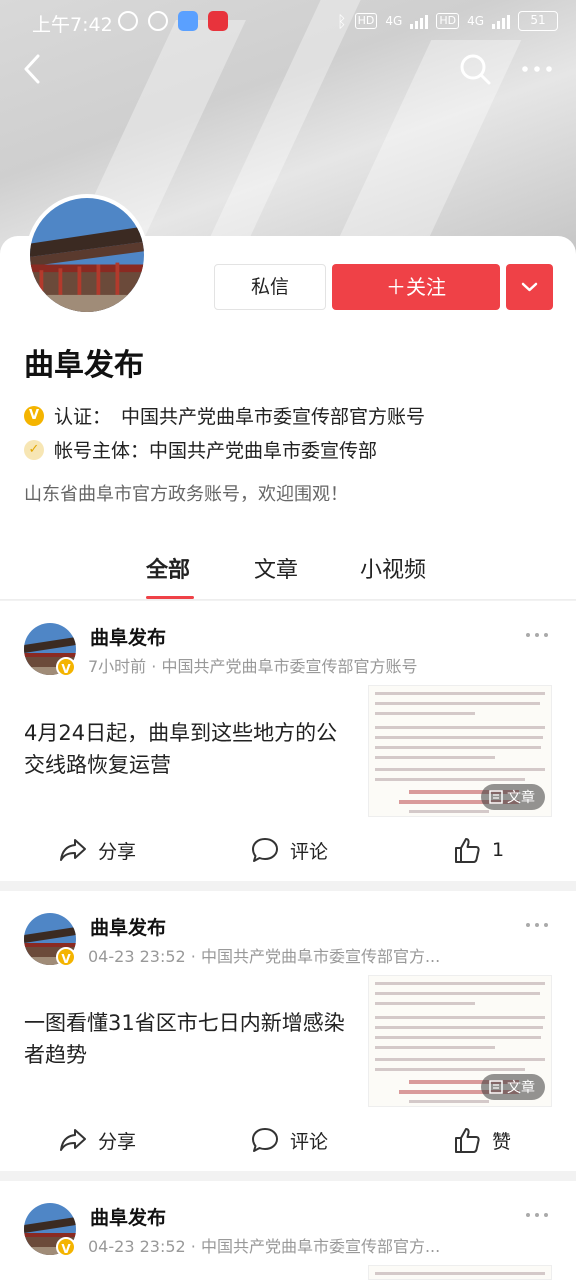 The height and width of the screenshot is (1280, 576). I want to click on news-notification-icon, so click(218, 21).